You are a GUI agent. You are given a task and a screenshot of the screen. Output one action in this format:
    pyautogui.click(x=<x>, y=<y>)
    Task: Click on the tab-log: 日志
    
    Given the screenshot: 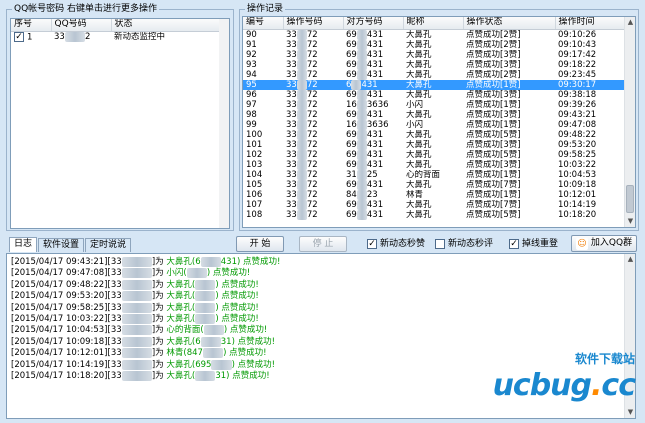 What is the action you would take?
    pyautogui.click(x=23, y=244)
    